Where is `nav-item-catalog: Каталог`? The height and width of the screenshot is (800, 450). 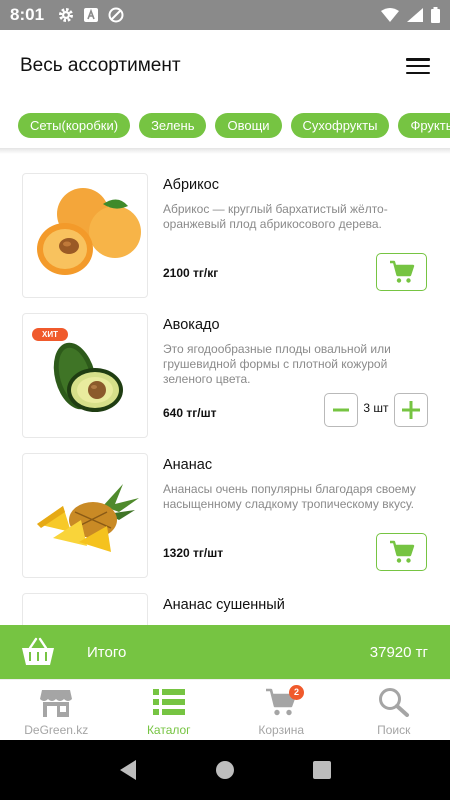 nav-item-catalog: Каталог is located at coordinates (169, 710).